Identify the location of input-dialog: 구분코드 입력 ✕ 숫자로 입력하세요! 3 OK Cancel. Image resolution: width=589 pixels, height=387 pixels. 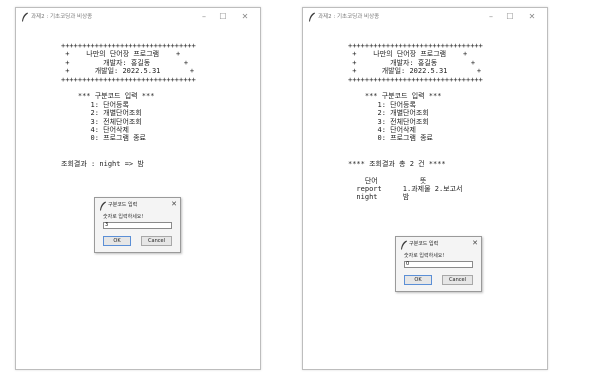
(137, 225).